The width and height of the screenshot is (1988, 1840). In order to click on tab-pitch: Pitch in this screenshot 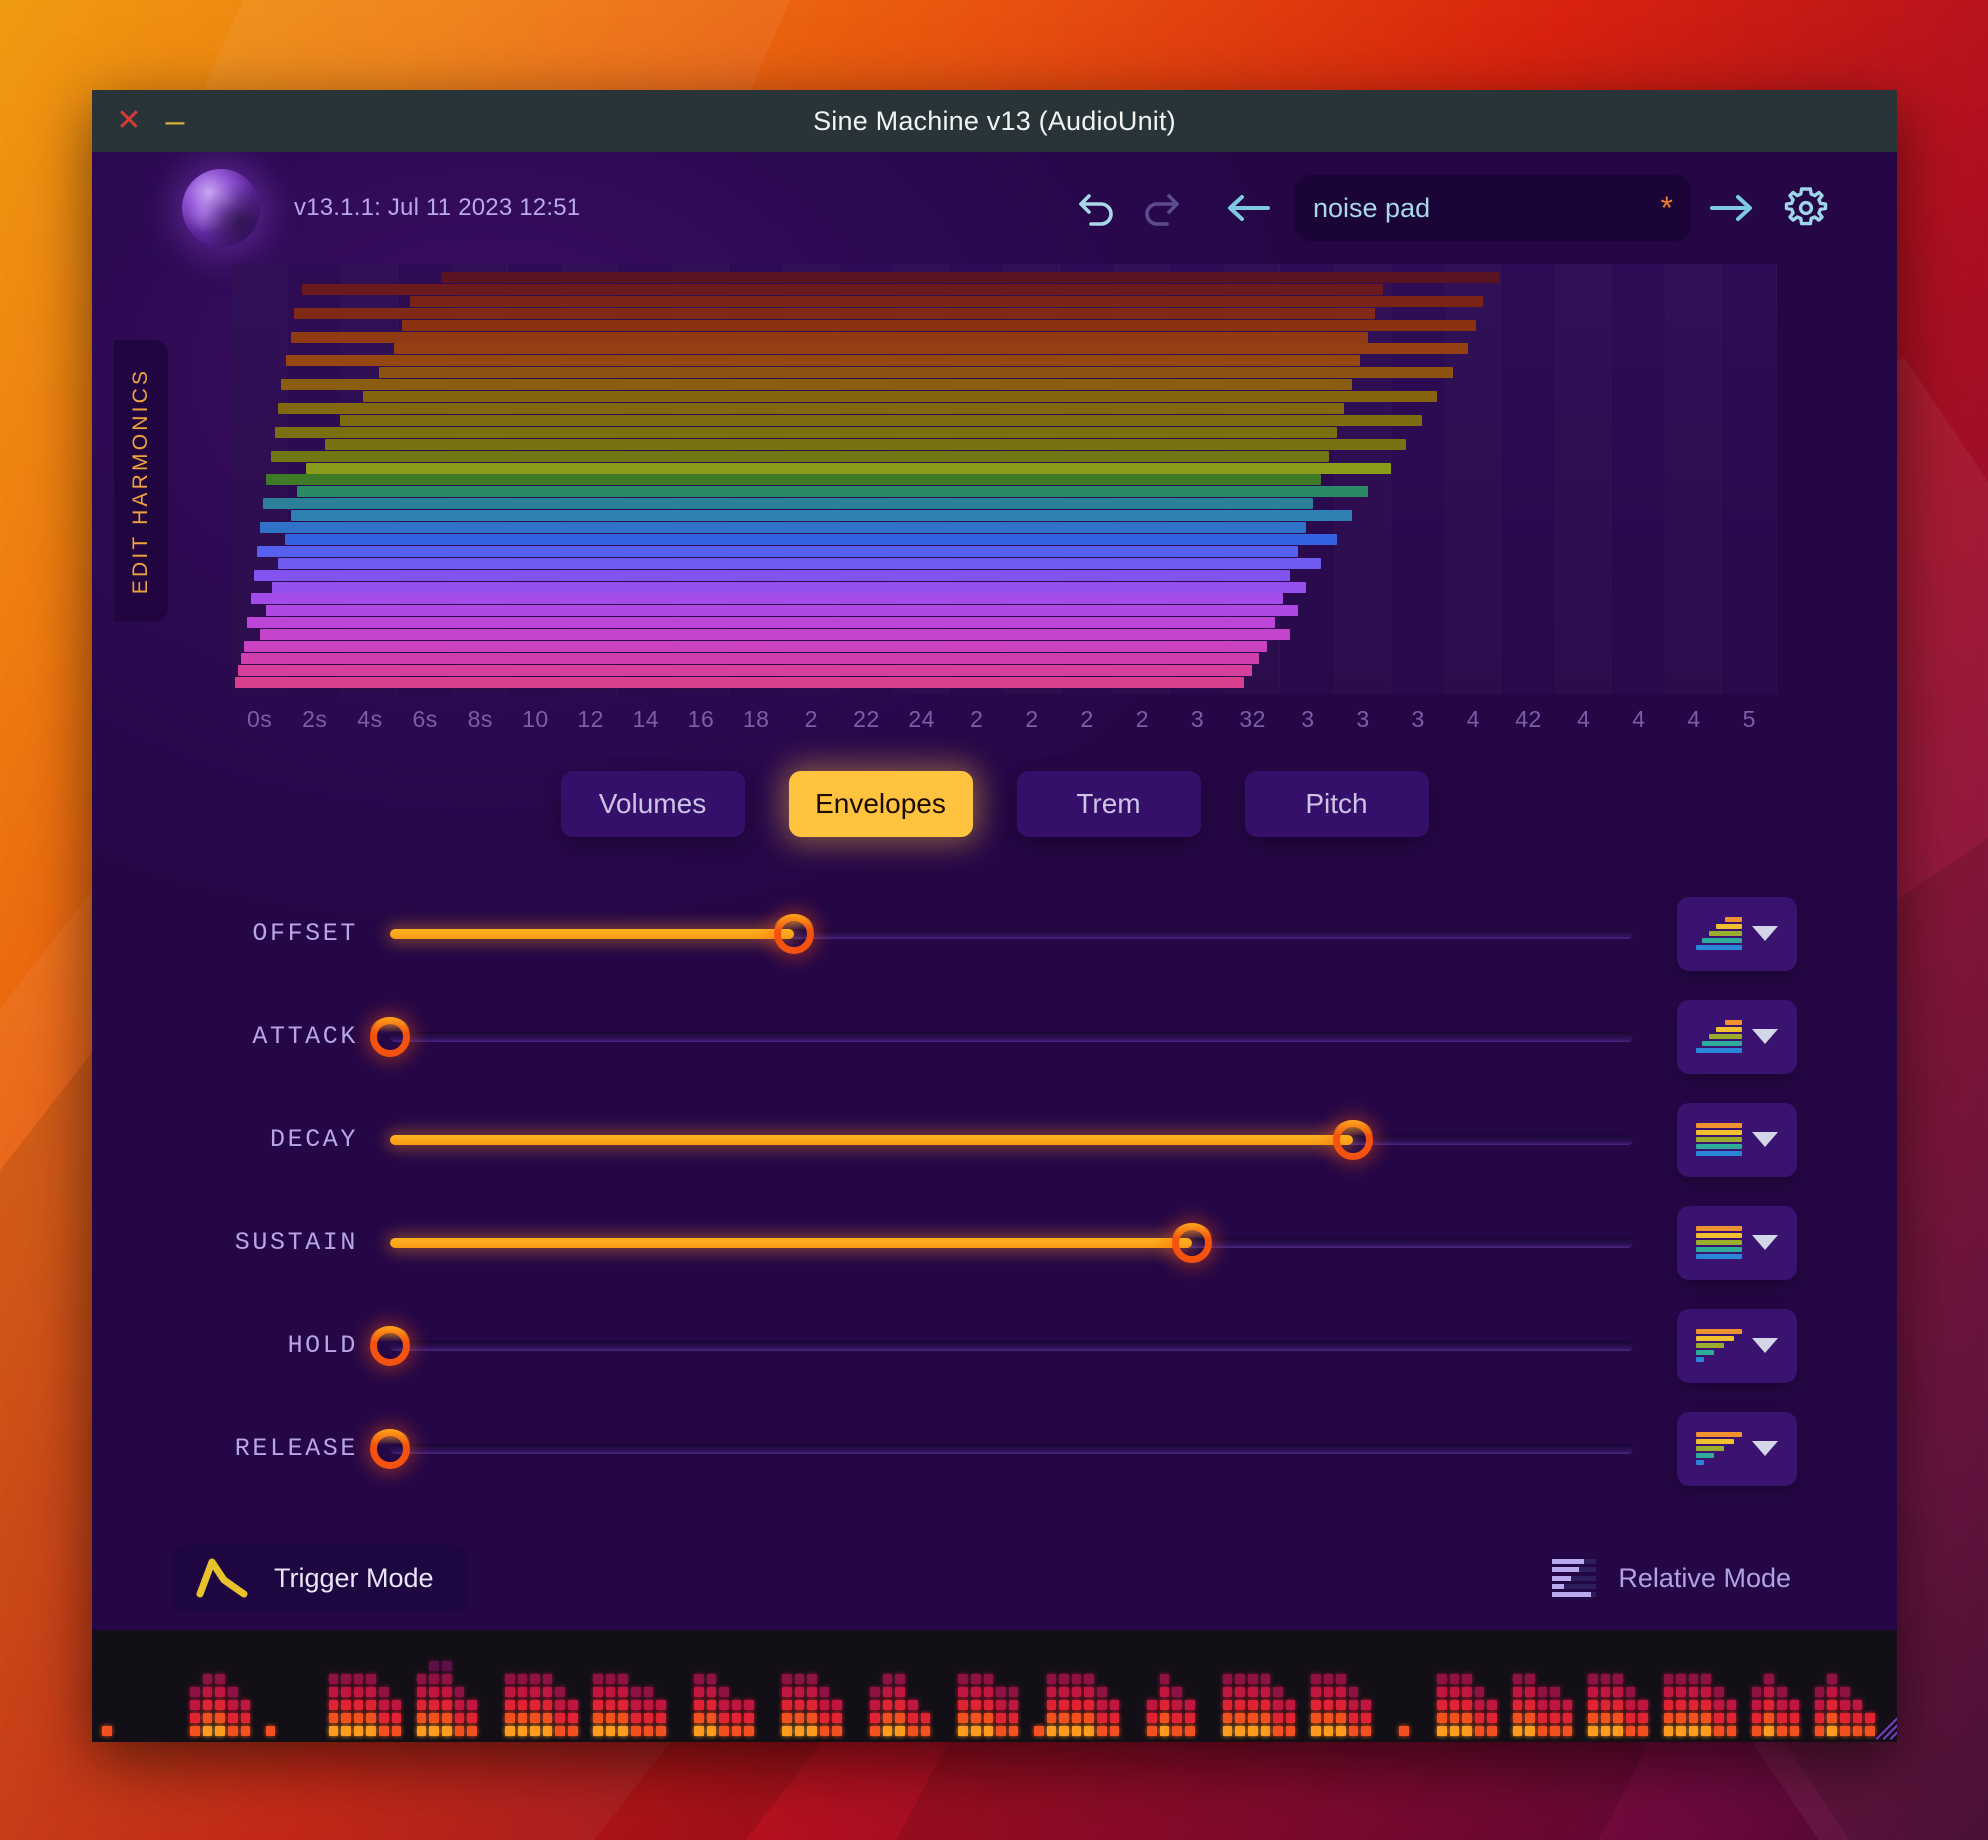, I will do `click(1336, 804)`.